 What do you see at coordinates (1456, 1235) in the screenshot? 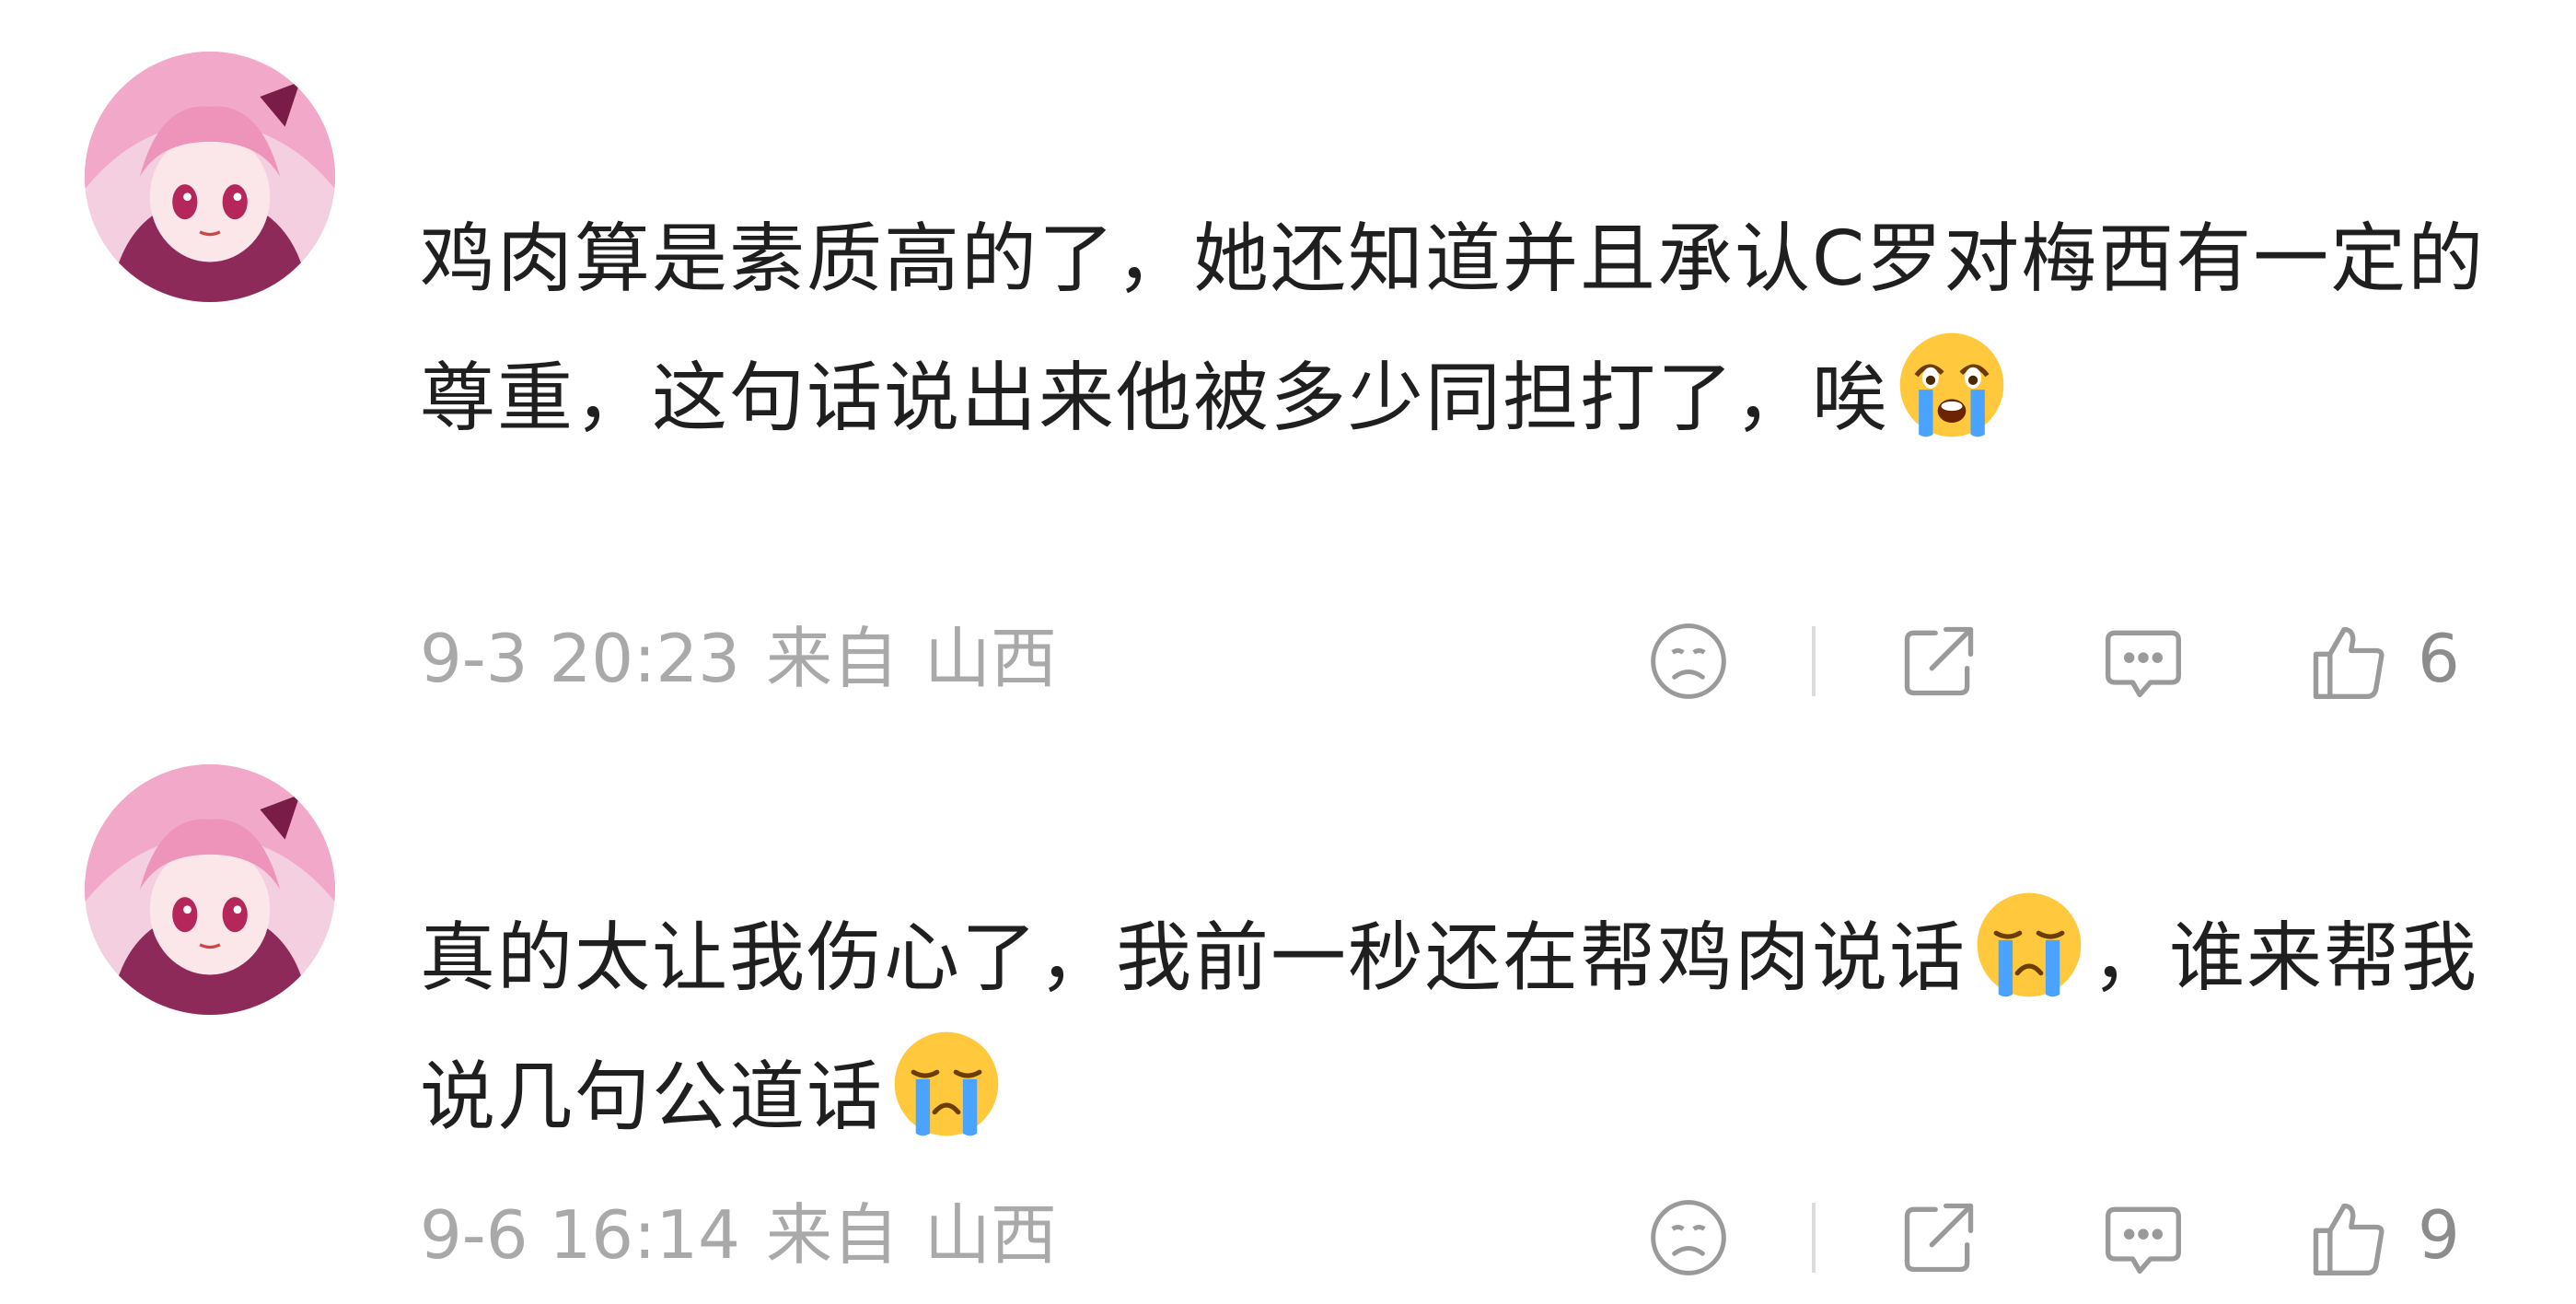
I see `comment-meta: 9-6 16:14 来自 山西 9` at bounding box center [1456, 1235].